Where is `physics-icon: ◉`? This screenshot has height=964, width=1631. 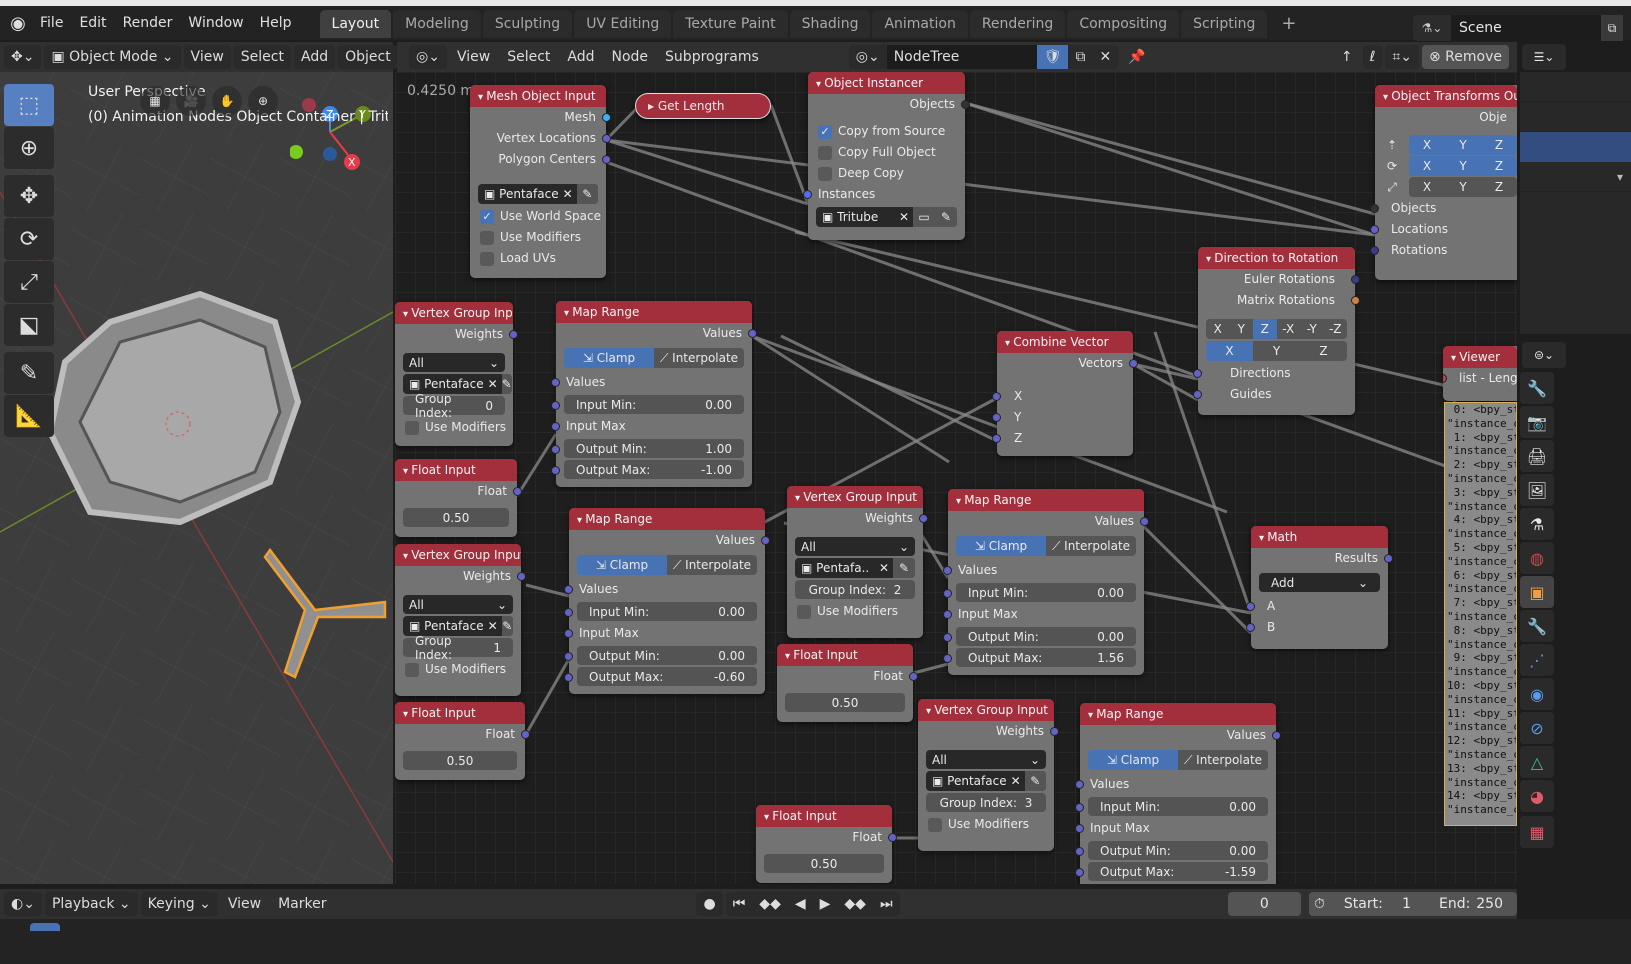
physics-icon: ◉ is located at coordinates (1537, 694).